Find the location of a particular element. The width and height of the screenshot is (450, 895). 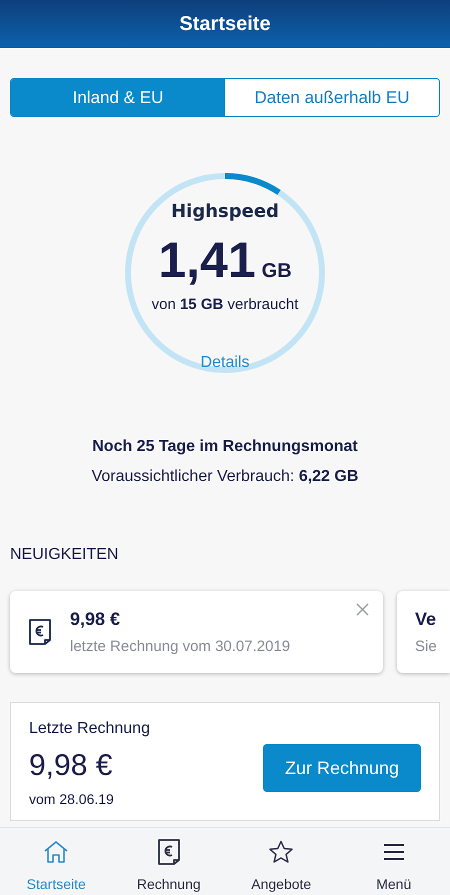

news-subtitle: letzte Rechnung vom 30.07.2019 is located at coordinates (180, 646).